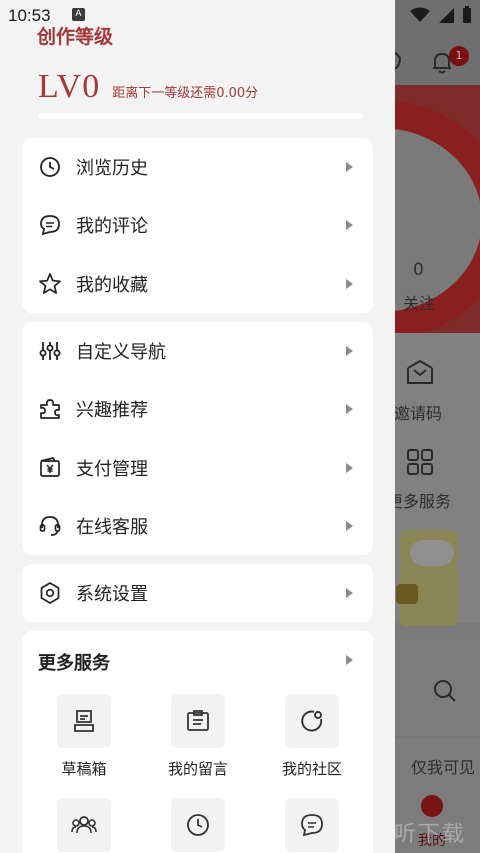 Image resolution: width=480 pixels, height=853 pixels. What do you see at coordinates (420, 14) in the screenshot?
I see `wifi-icon` at bounding box center [420, 14].